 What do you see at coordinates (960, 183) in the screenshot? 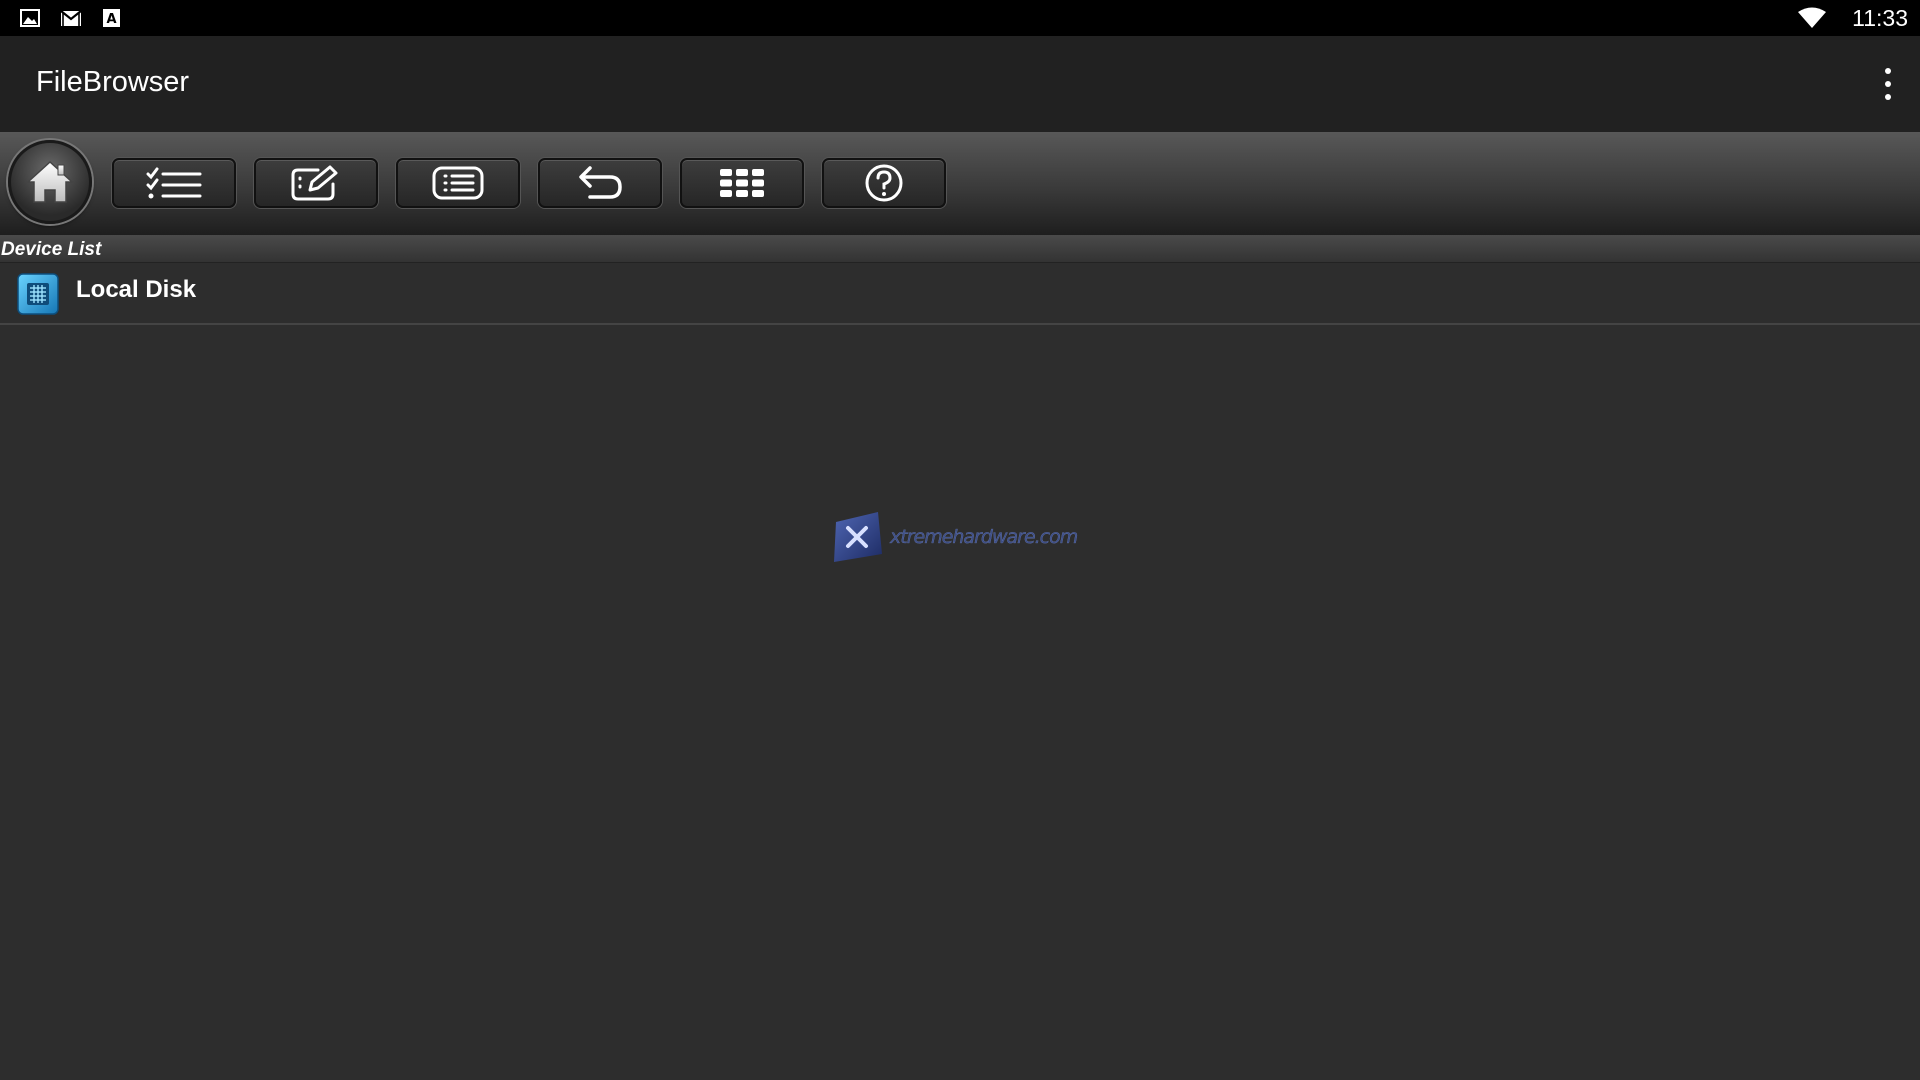
I see `toolbar` at bounding box center [960, 183].